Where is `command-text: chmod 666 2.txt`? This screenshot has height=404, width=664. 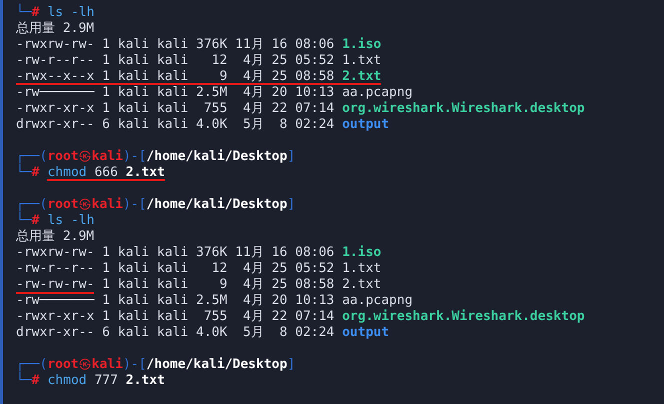 command-text: chmod 666 2.txt is located at coordinates (106, 173).